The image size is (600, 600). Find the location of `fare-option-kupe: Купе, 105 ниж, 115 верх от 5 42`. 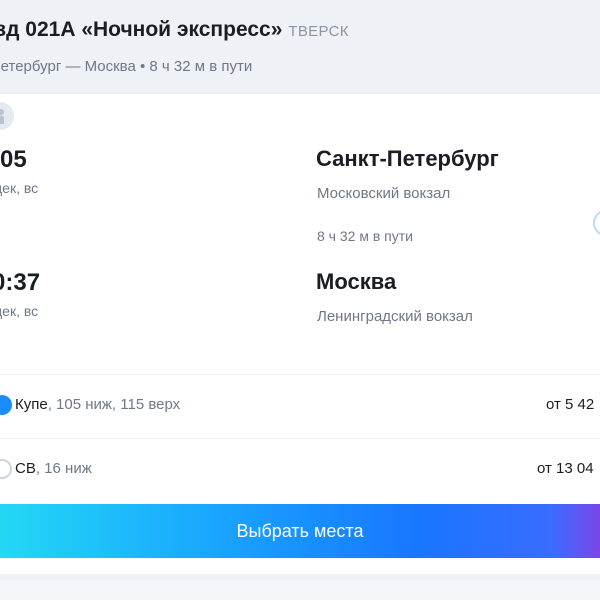

fare-option-kupe: Купе, 105 ниж, 115 верх от 5 42 is located at coordinates (300, 406).